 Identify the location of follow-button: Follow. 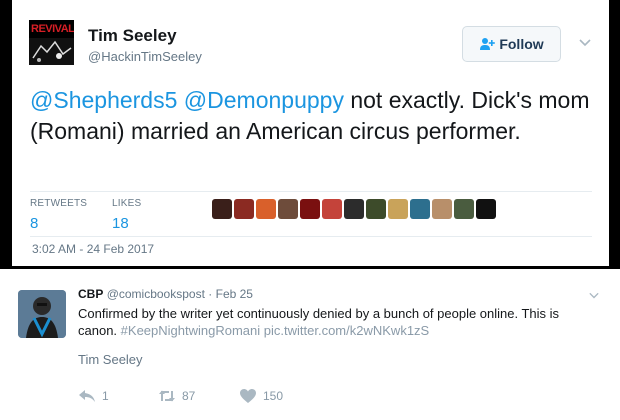
(511, 44).